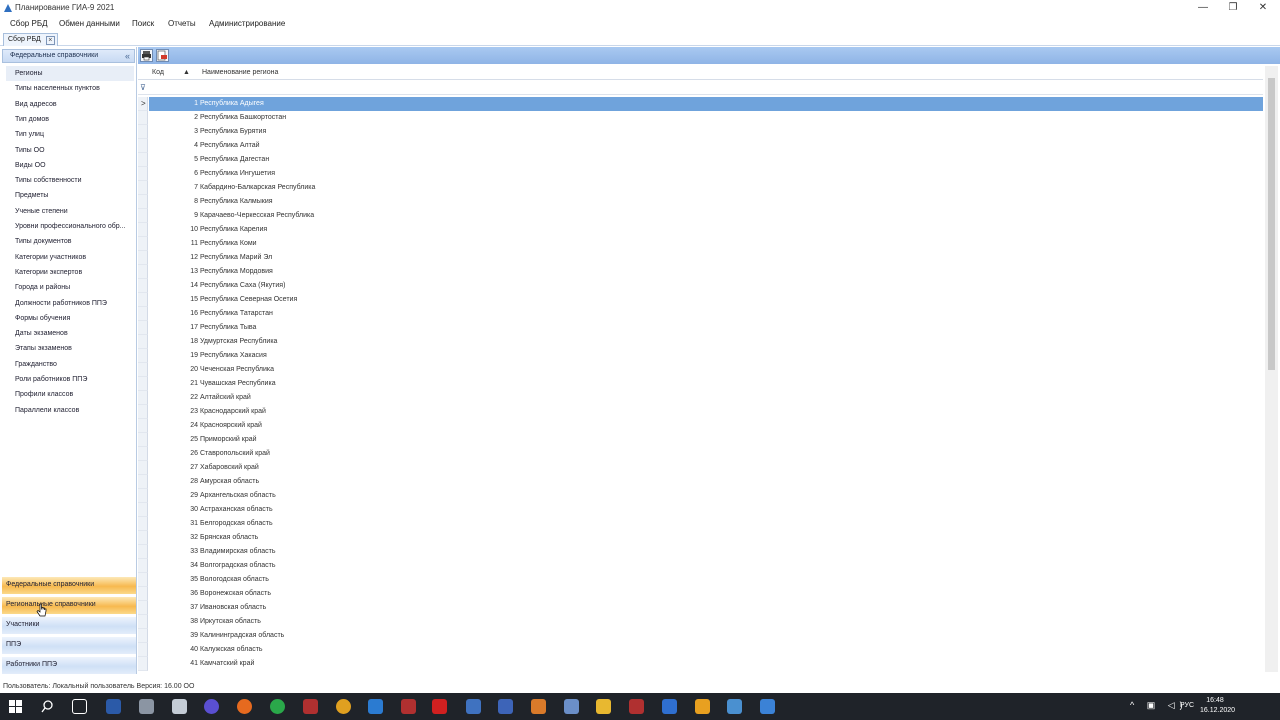 The width and height of the screenshot is (1280, 720). Describe the element at coordinates (68, 150) in the screenshot. I see `directory-item: Типы ОО` at that location.